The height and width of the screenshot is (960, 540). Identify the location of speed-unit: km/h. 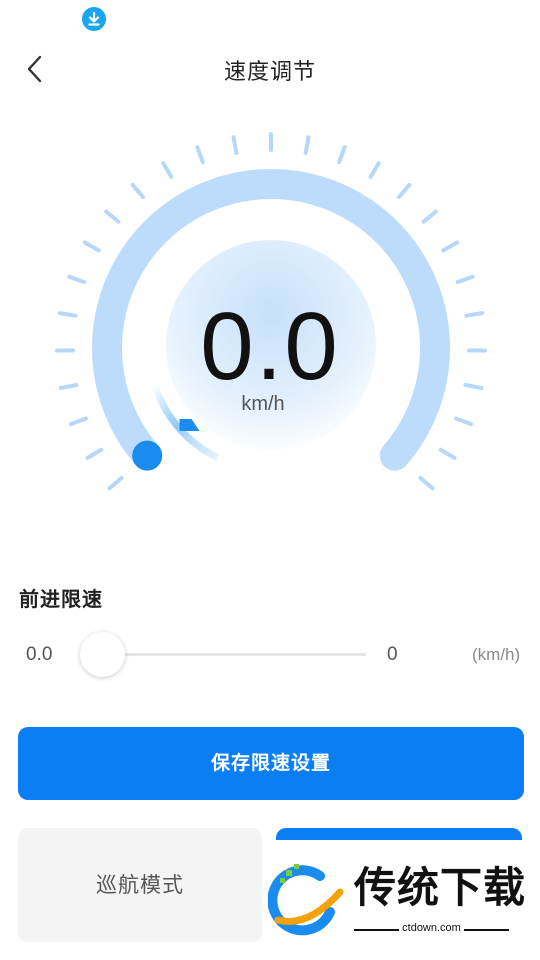
(263, 404).